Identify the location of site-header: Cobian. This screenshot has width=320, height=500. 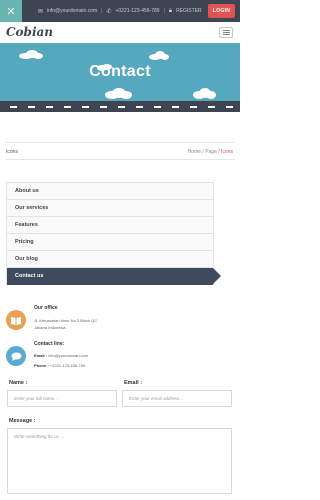
(120, 32).